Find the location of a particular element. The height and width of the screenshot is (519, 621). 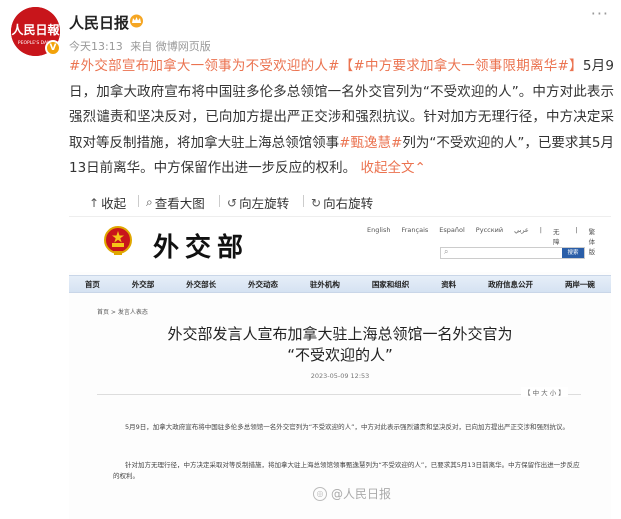

search-icon: ⌕ is located at coordinates (446, 251).